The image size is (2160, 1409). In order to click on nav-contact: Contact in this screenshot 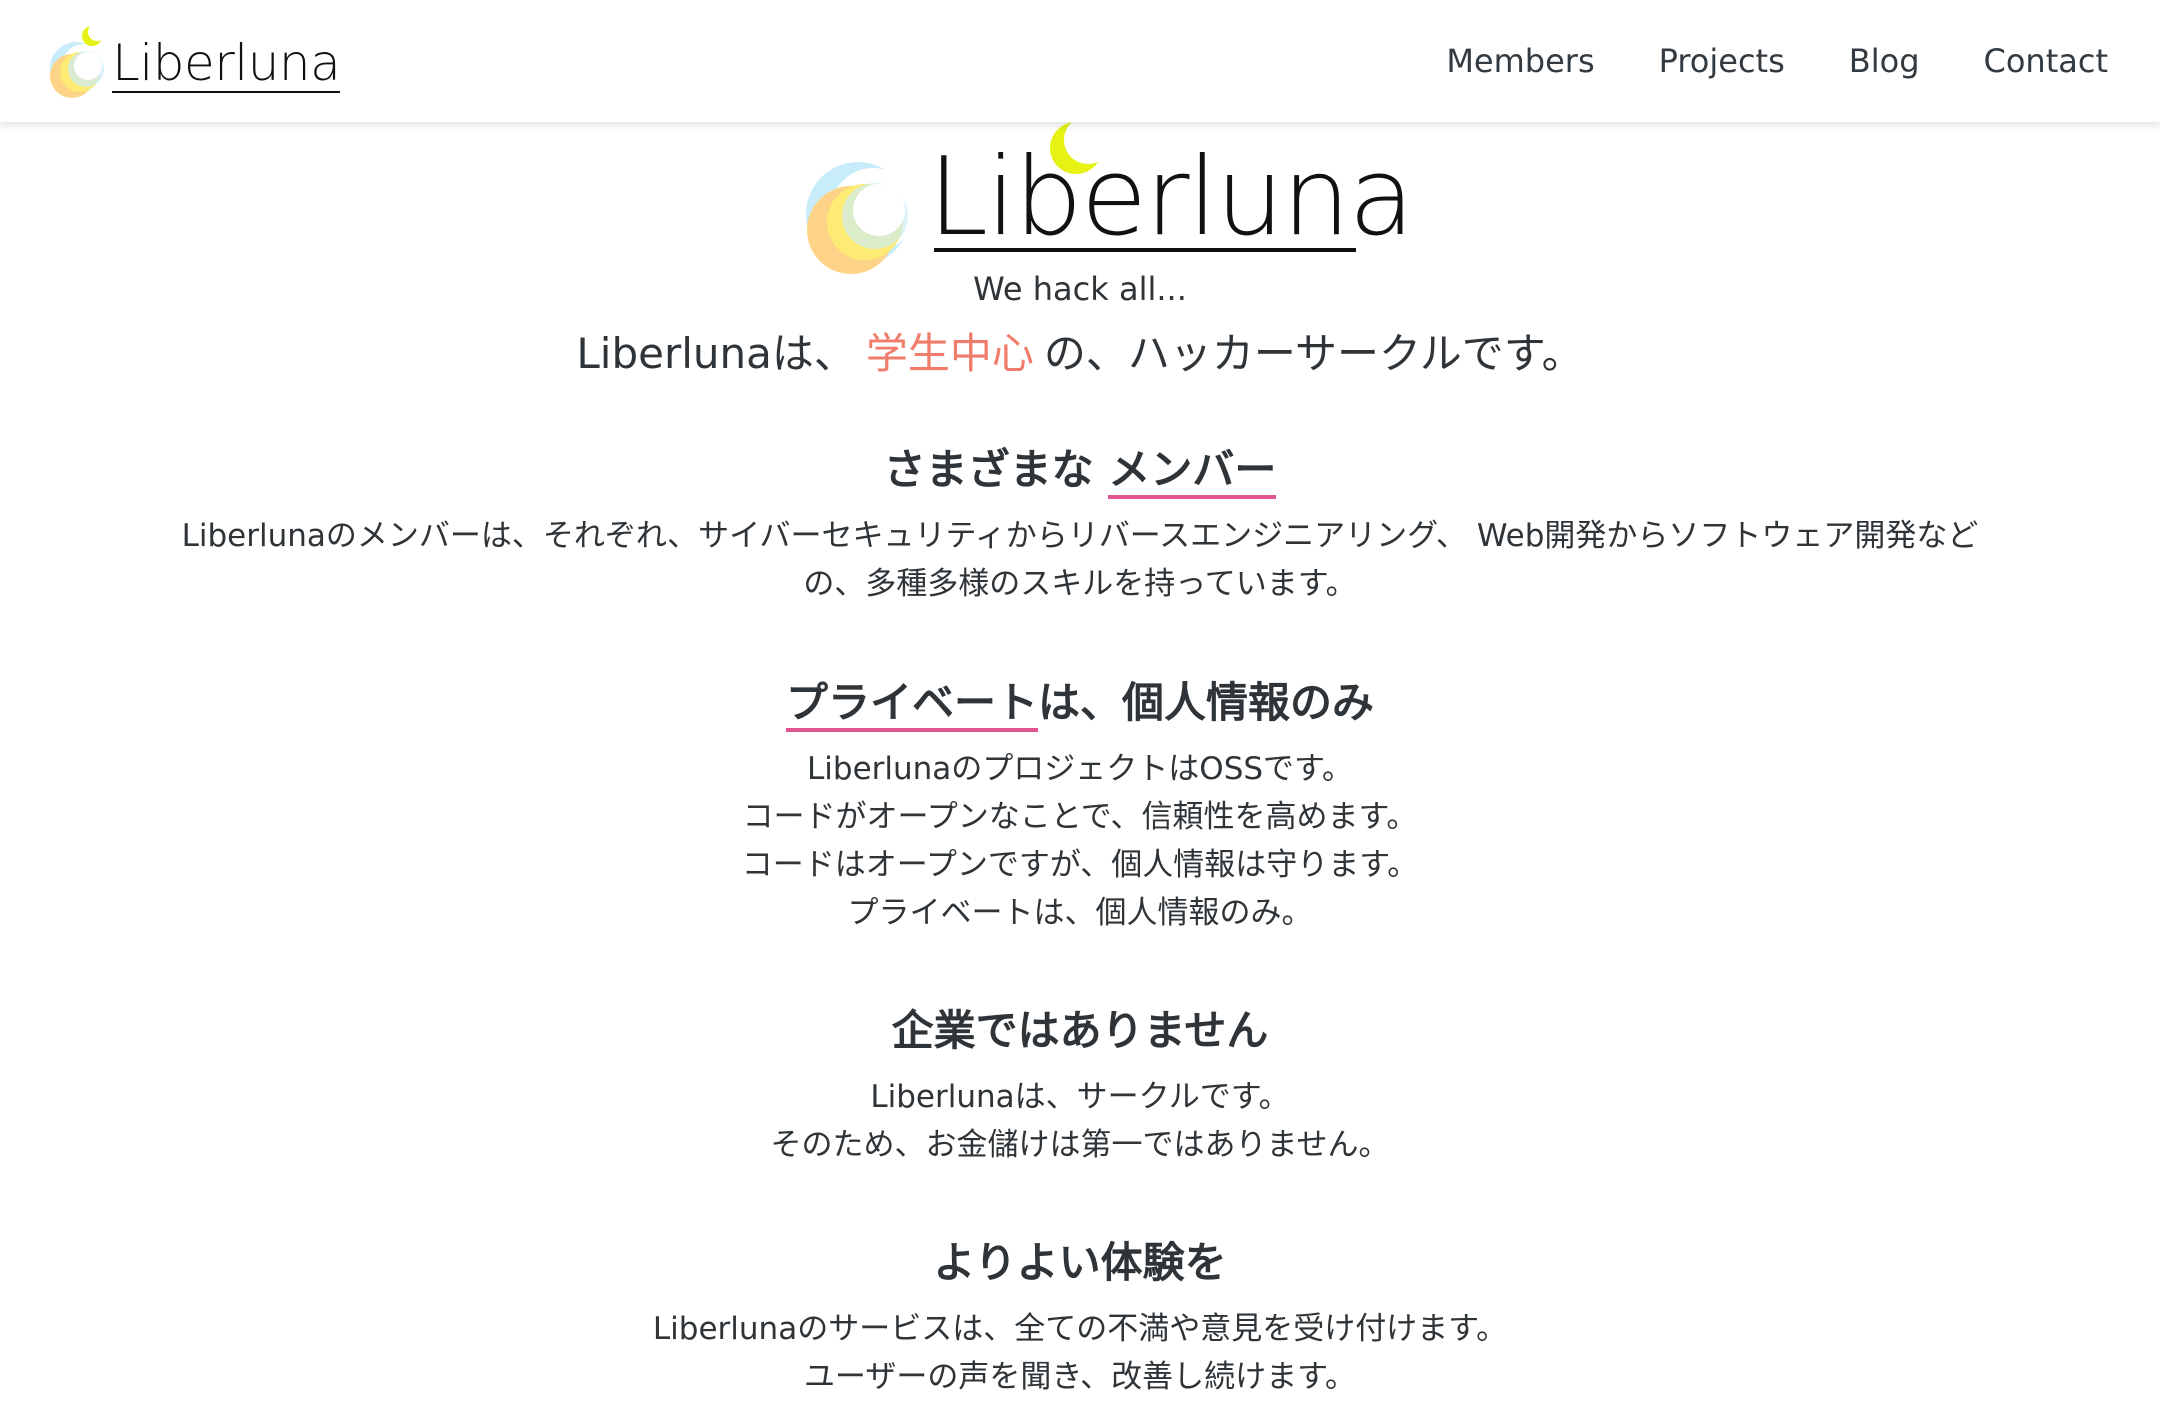, I will do `click(2046, 61)`.